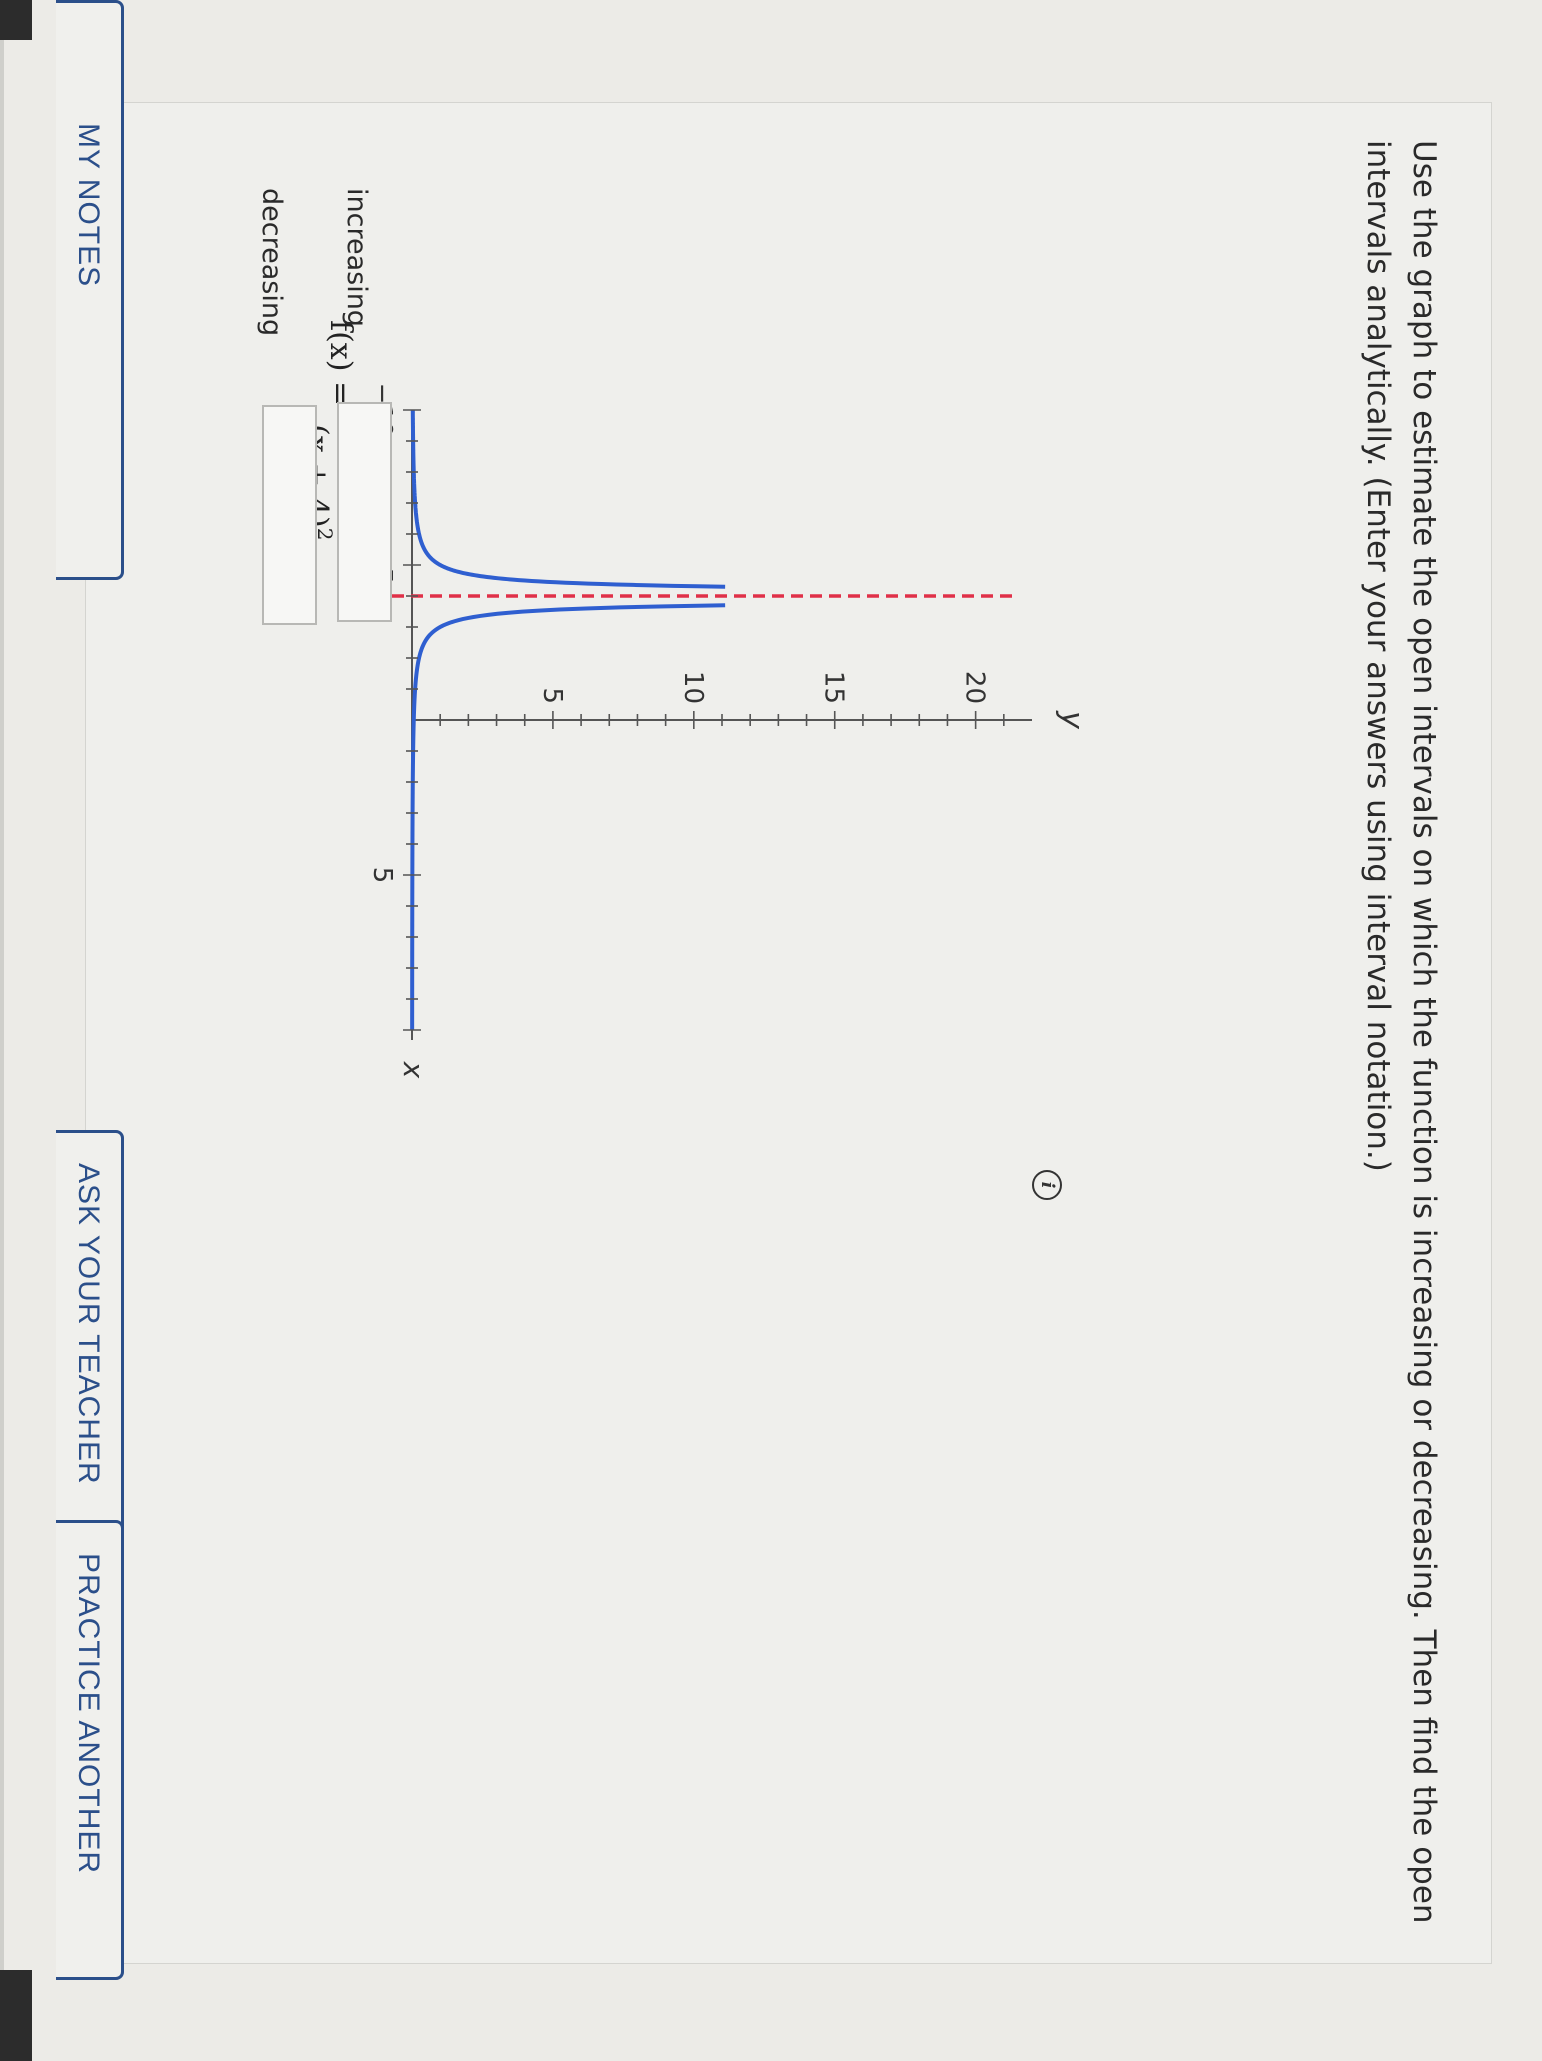 This screenshot has height=2061, width=1542. I want to click on y-tick-label: 5, so click(552, 695).